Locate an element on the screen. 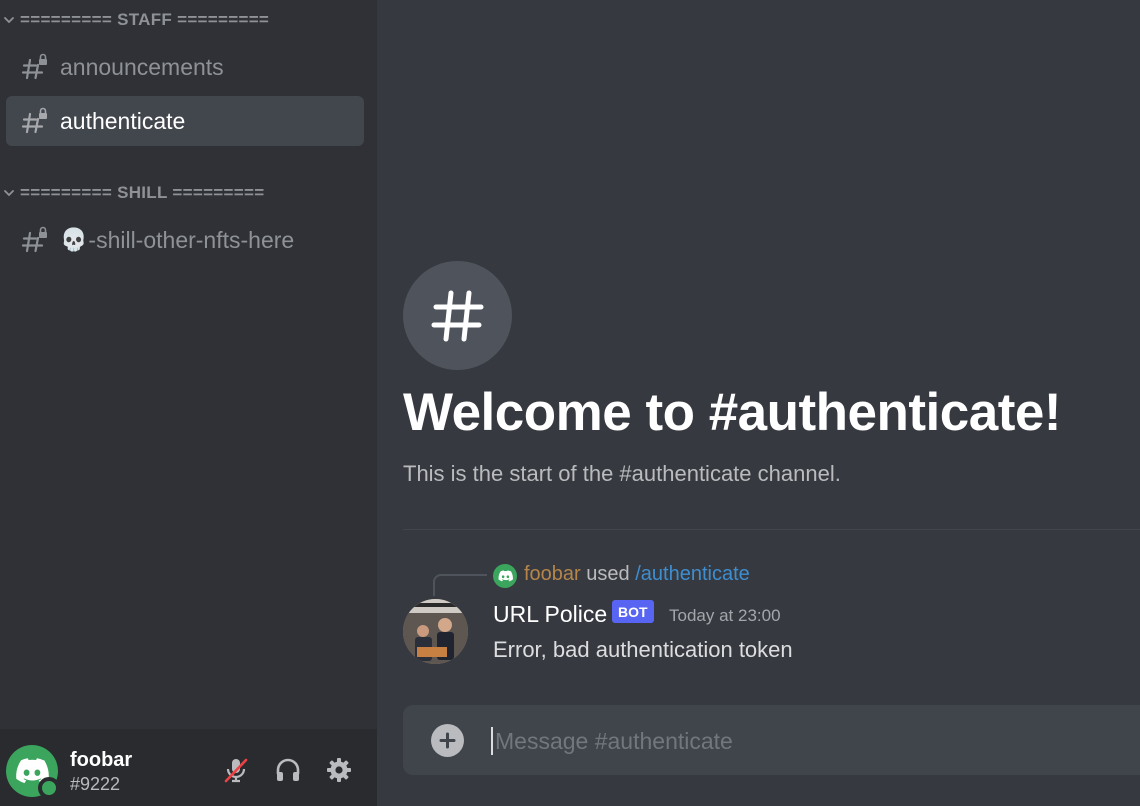 This screenshot has height=806, width=1140. message-timestamp: Today at 23:00 is located at coordinates (725, 615).